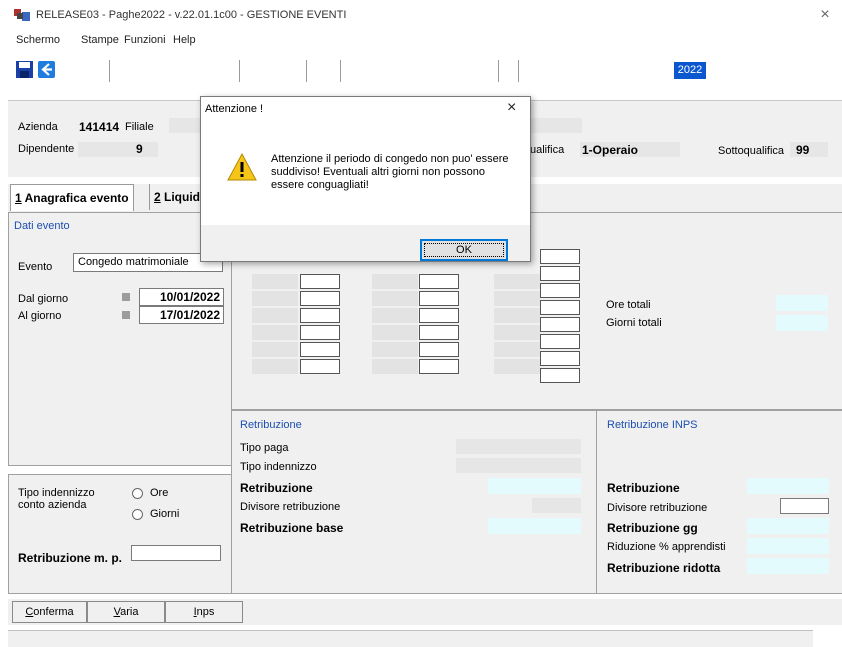 This screenshot has width=842, height=647. What do you see at coordinates (788, 526) in the screenshot?
I see `inps-retribuzione-gg-field` at bounding box center [788, 526].